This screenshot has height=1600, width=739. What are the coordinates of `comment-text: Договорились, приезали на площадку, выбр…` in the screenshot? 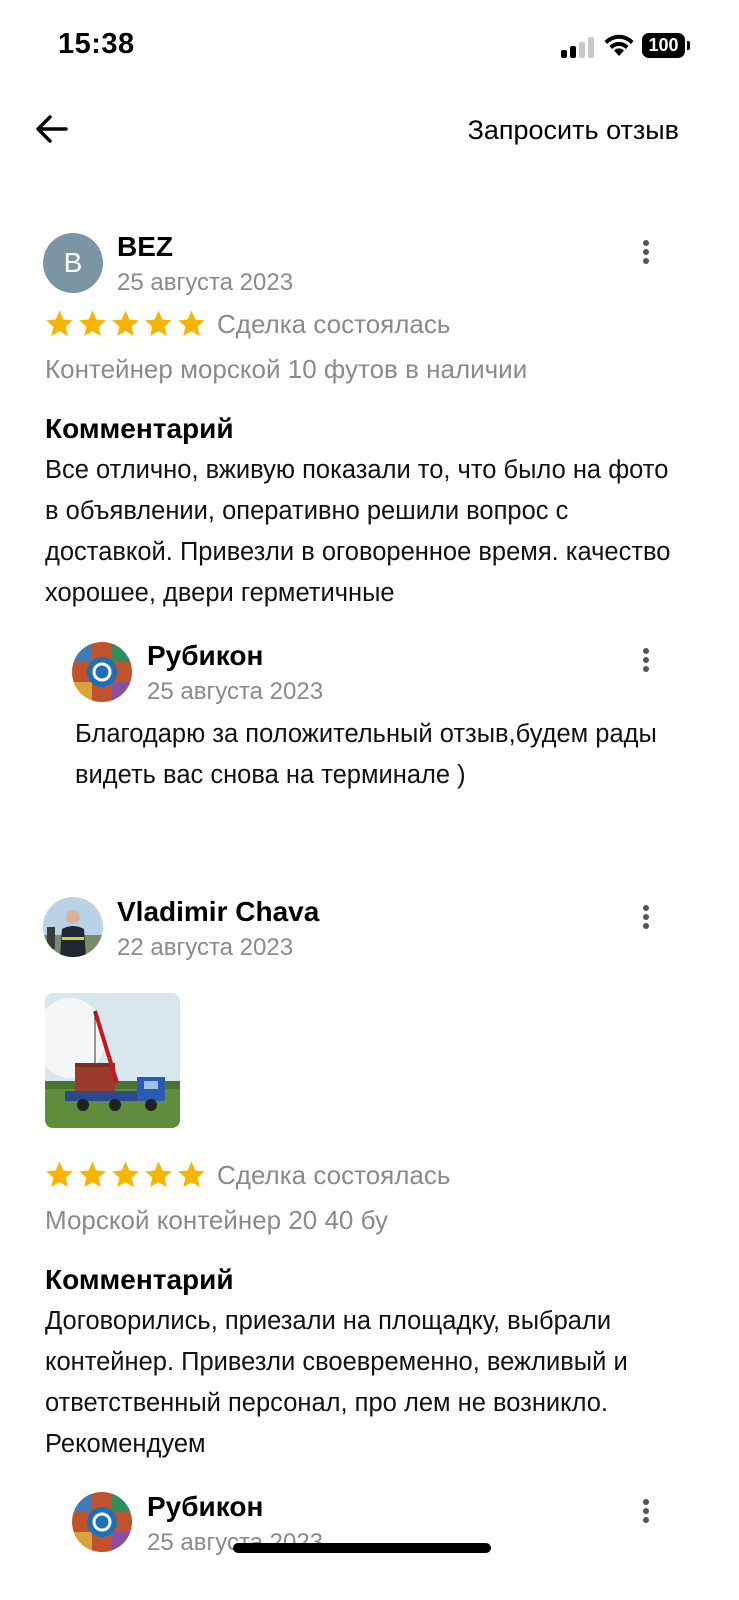 It's located at (336, 1382).